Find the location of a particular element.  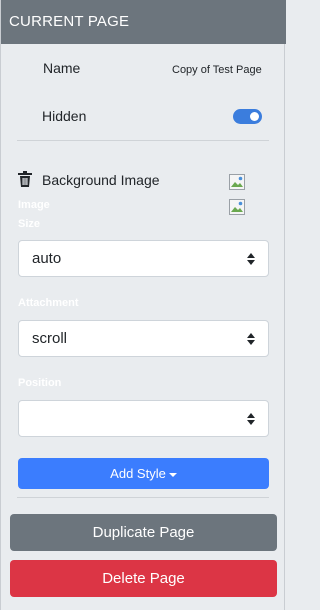

add-style-label: Add Style is located at coordinates (138, 473).